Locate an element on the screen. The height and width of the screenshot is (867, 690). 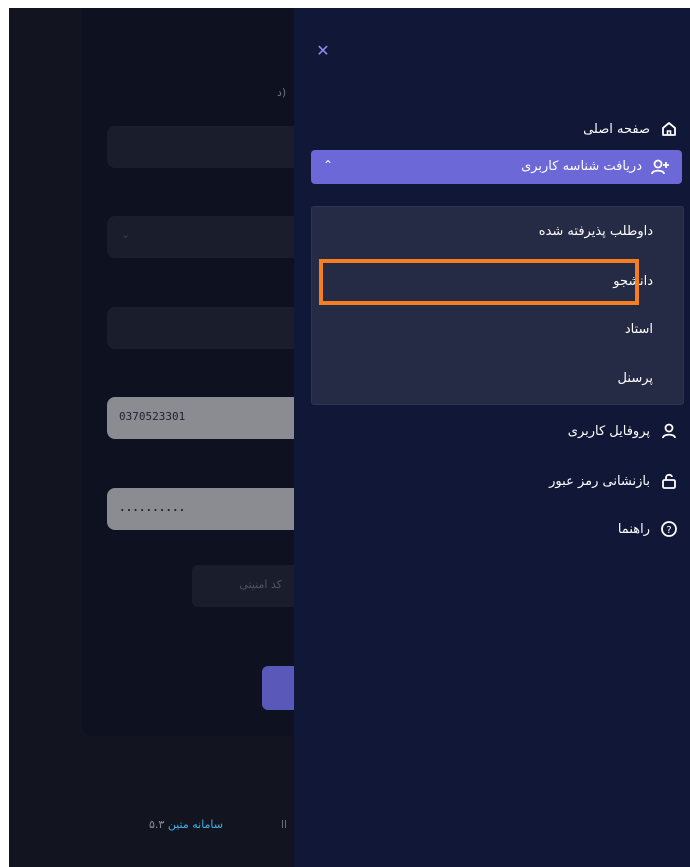
menu-item-reset-password: بازنشانی رمز عبور is located at coordinates (613, 481).